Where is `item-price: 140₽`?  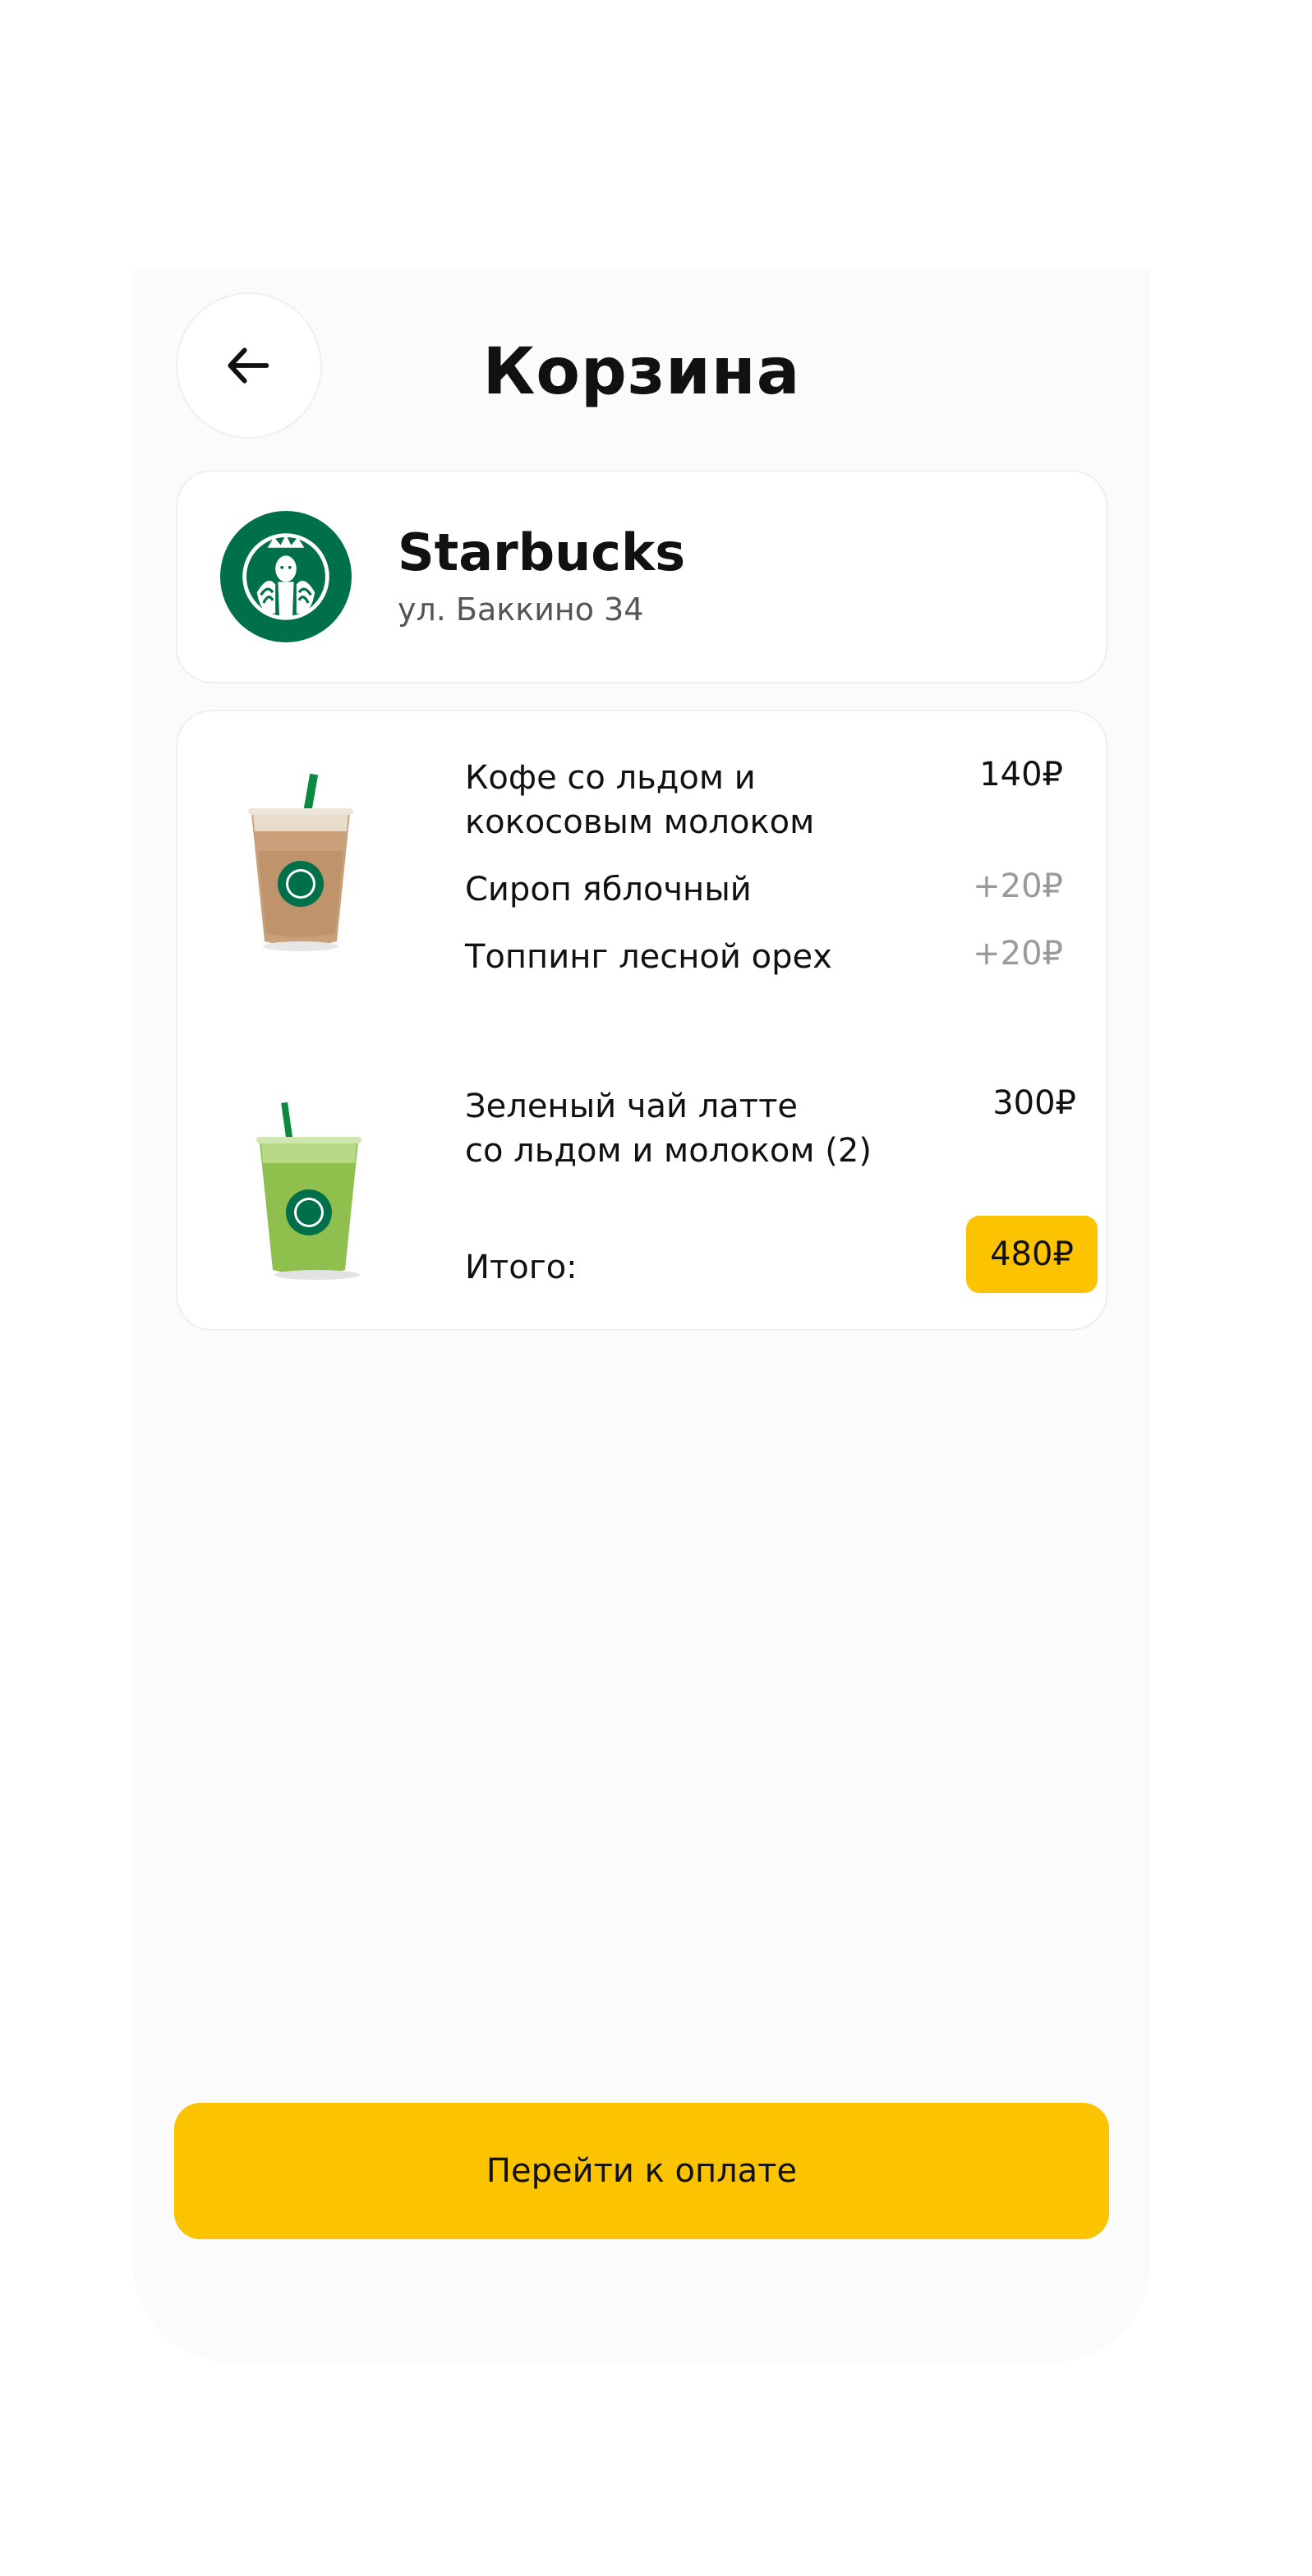
item-price: 140₽ is located at coordinates (1021, 775).